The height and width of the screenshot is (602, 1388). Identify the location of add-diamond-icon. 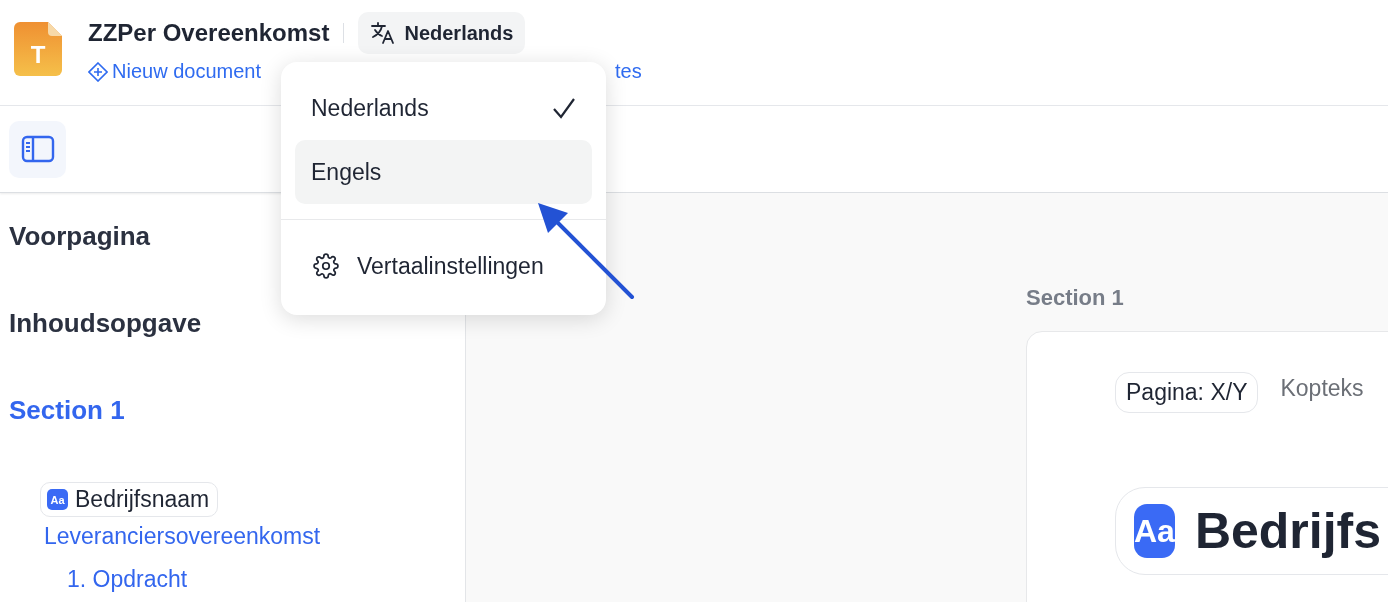
(98, 71).